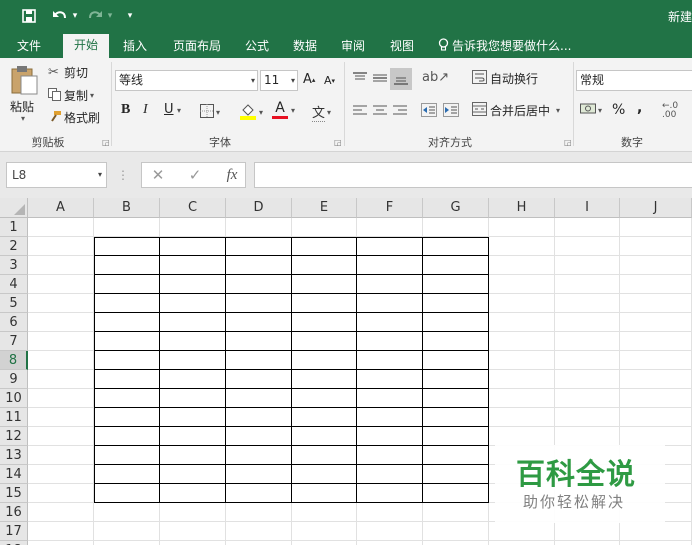 The width and height of the screenshot is (692, 545). Describe the element at coordinates (522, 246) in the screenshot. I see `cell-h2` at that location.